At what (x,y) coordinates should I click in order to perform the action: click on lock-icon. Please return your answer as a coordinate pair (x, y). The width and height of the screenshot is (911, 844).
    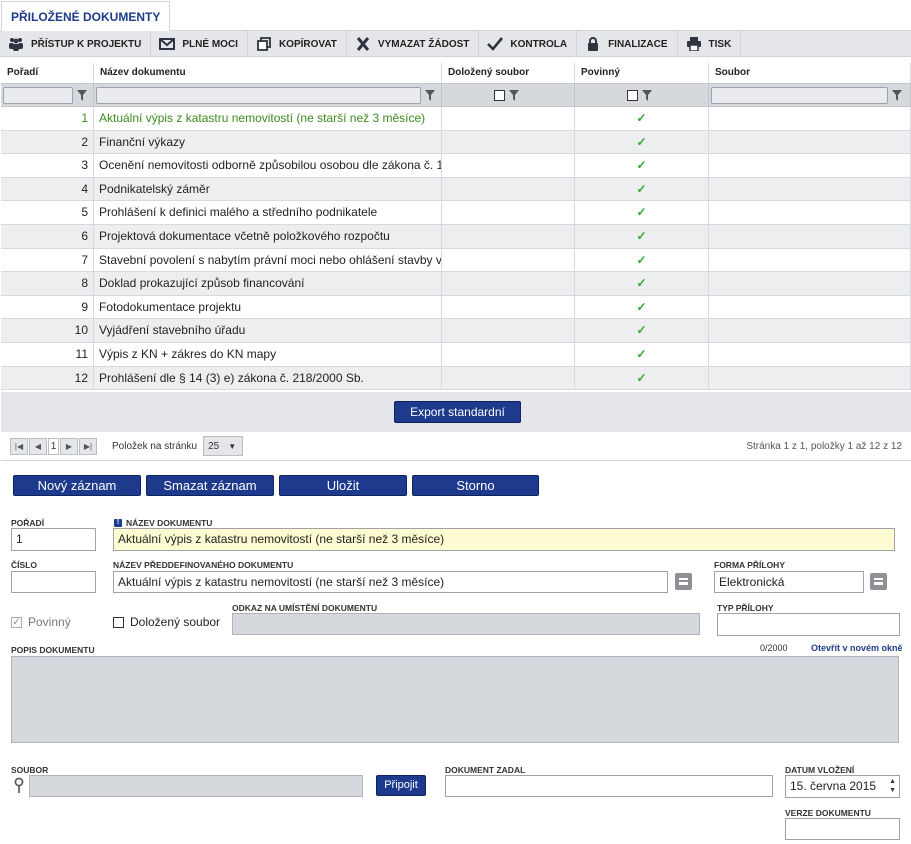
    Looking at the image, I should click on (593, 44).